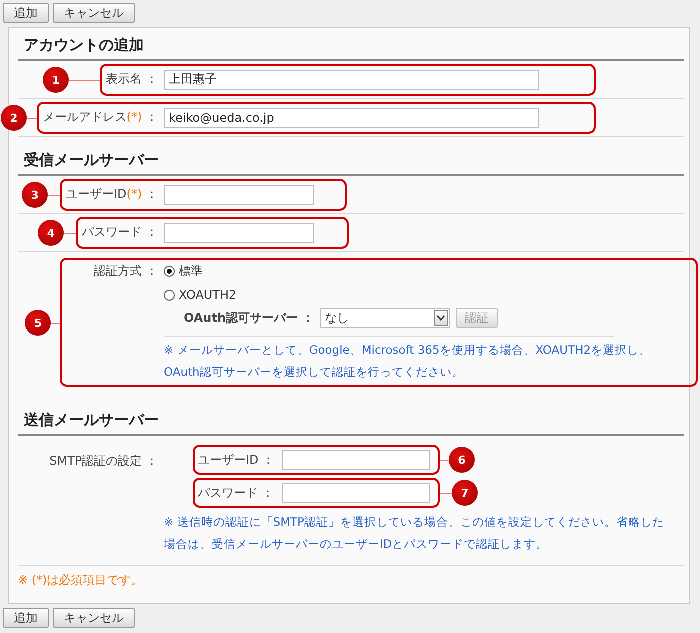  Describe the element at coordinates (351, 419) in the screenshot. I see `section-title: 送信メールサーバー` at that location.